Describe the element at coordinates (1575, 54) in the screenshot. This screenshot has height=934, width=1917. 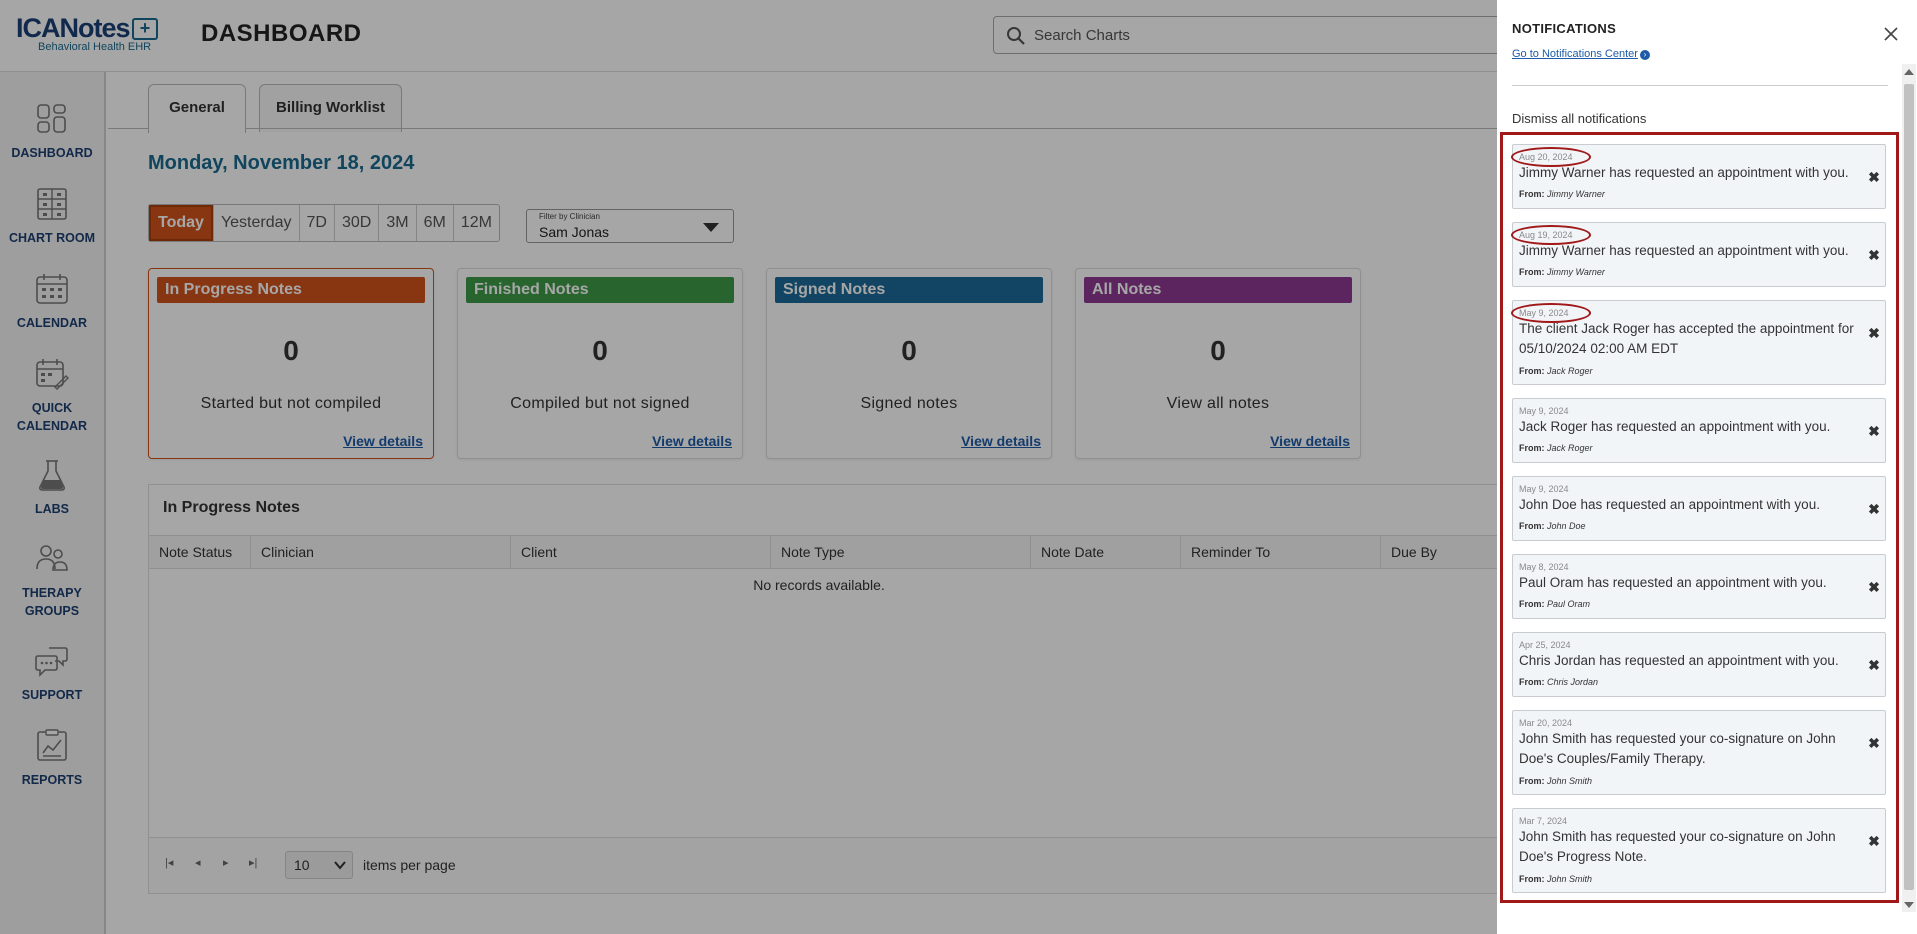
I see `notifications-center-label: Go to Notifications Center` at that location.